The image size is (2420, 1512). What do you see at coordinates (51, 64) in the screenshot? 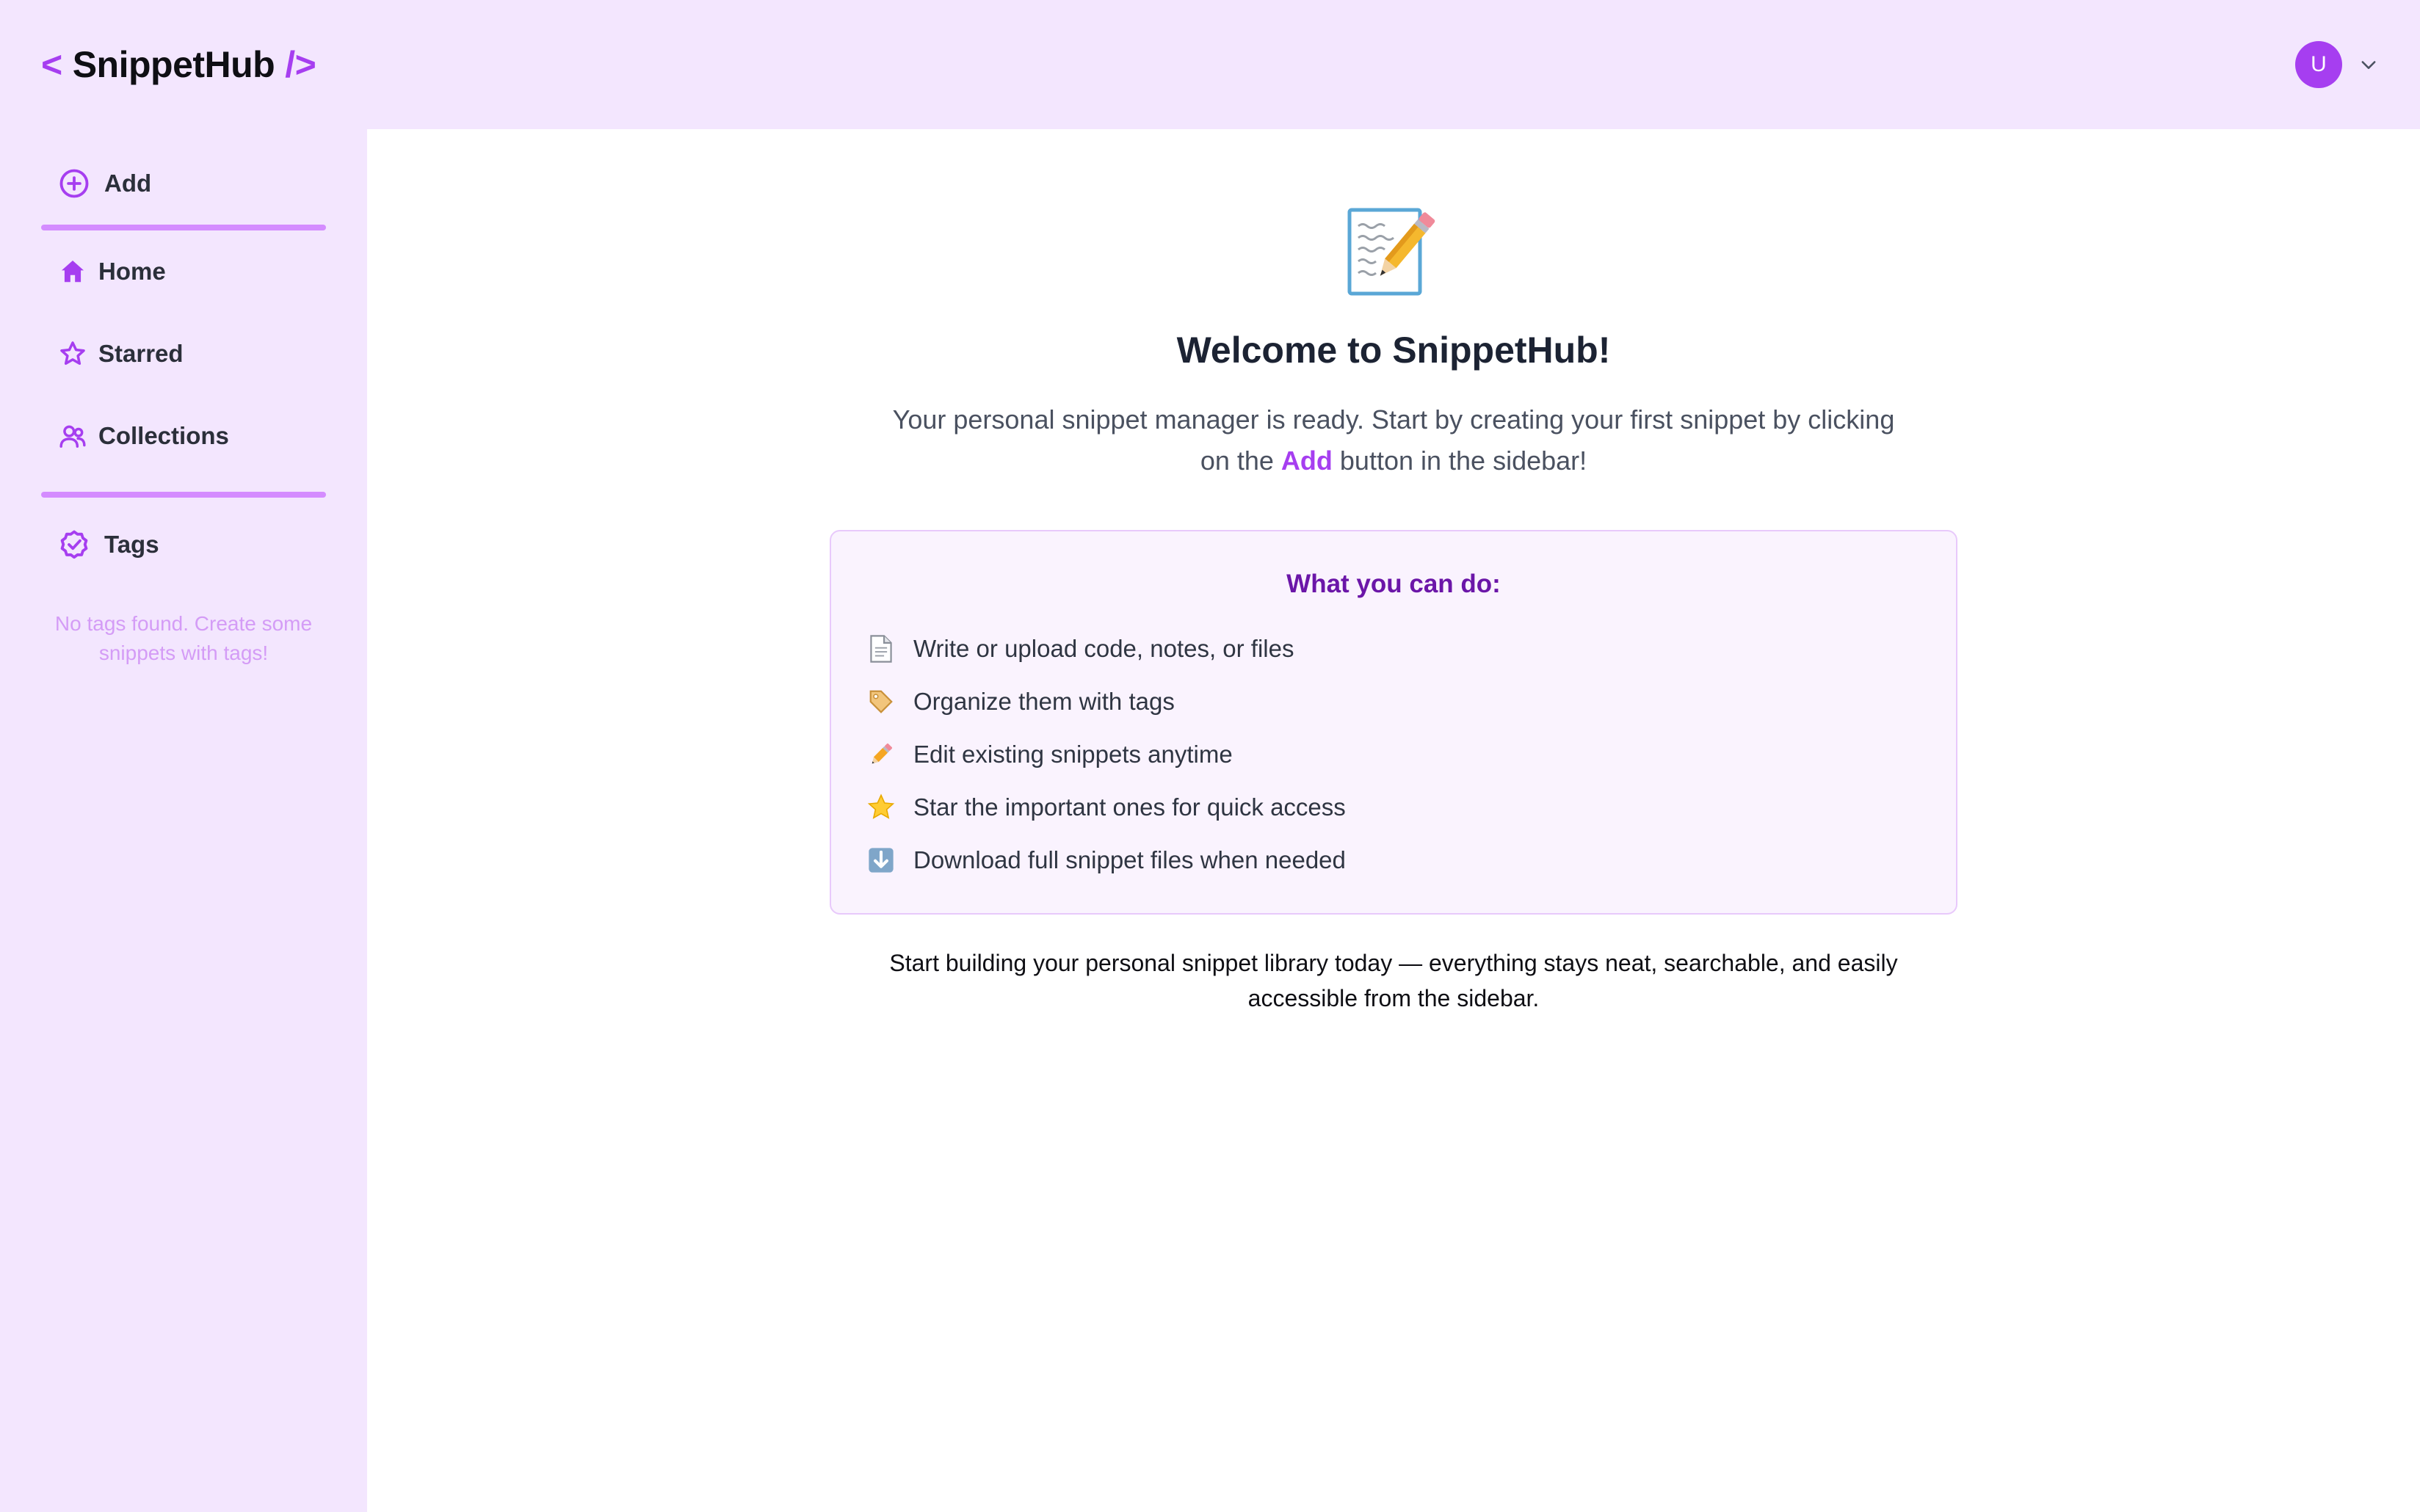
I see `logo-bracket-left: <` at bounding box center [51, 64].